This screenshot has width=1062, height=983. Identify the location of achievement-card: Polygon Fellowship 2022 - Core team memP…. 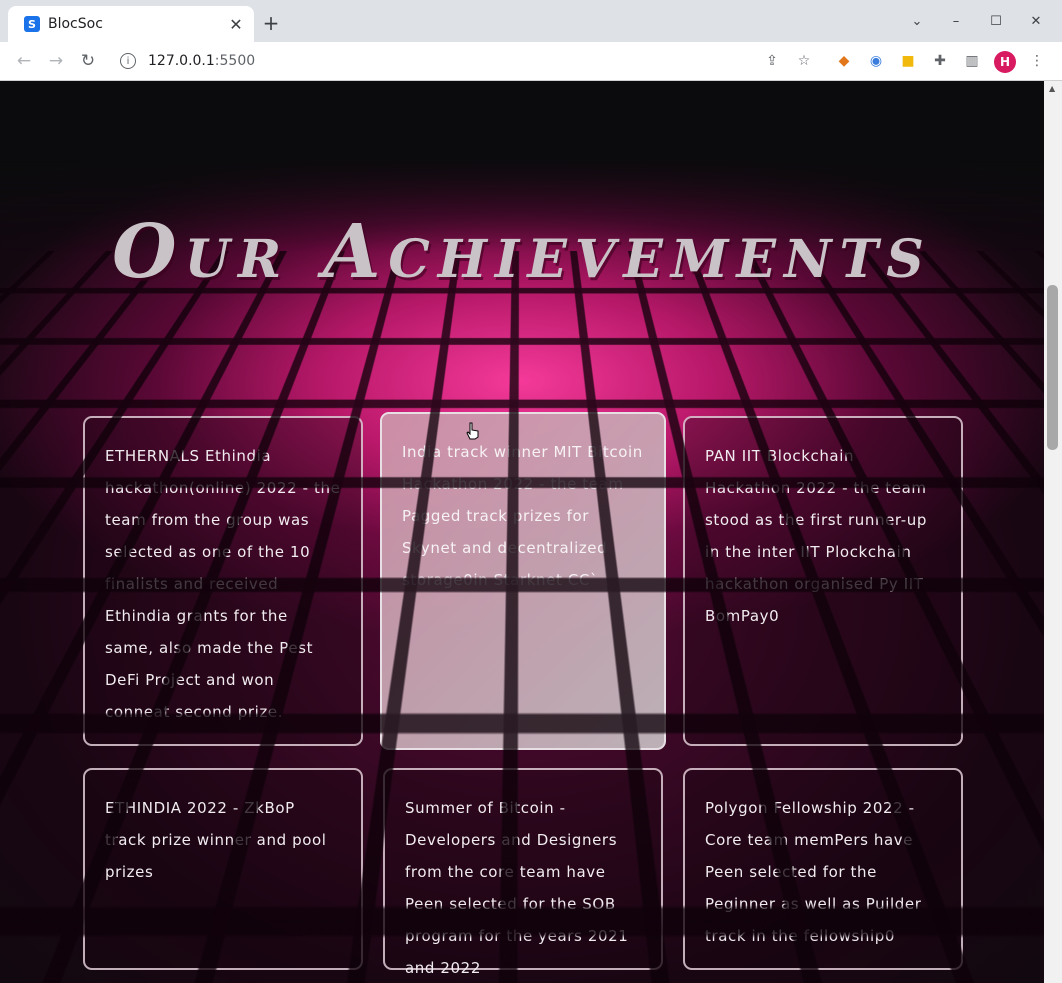
(823, 869).